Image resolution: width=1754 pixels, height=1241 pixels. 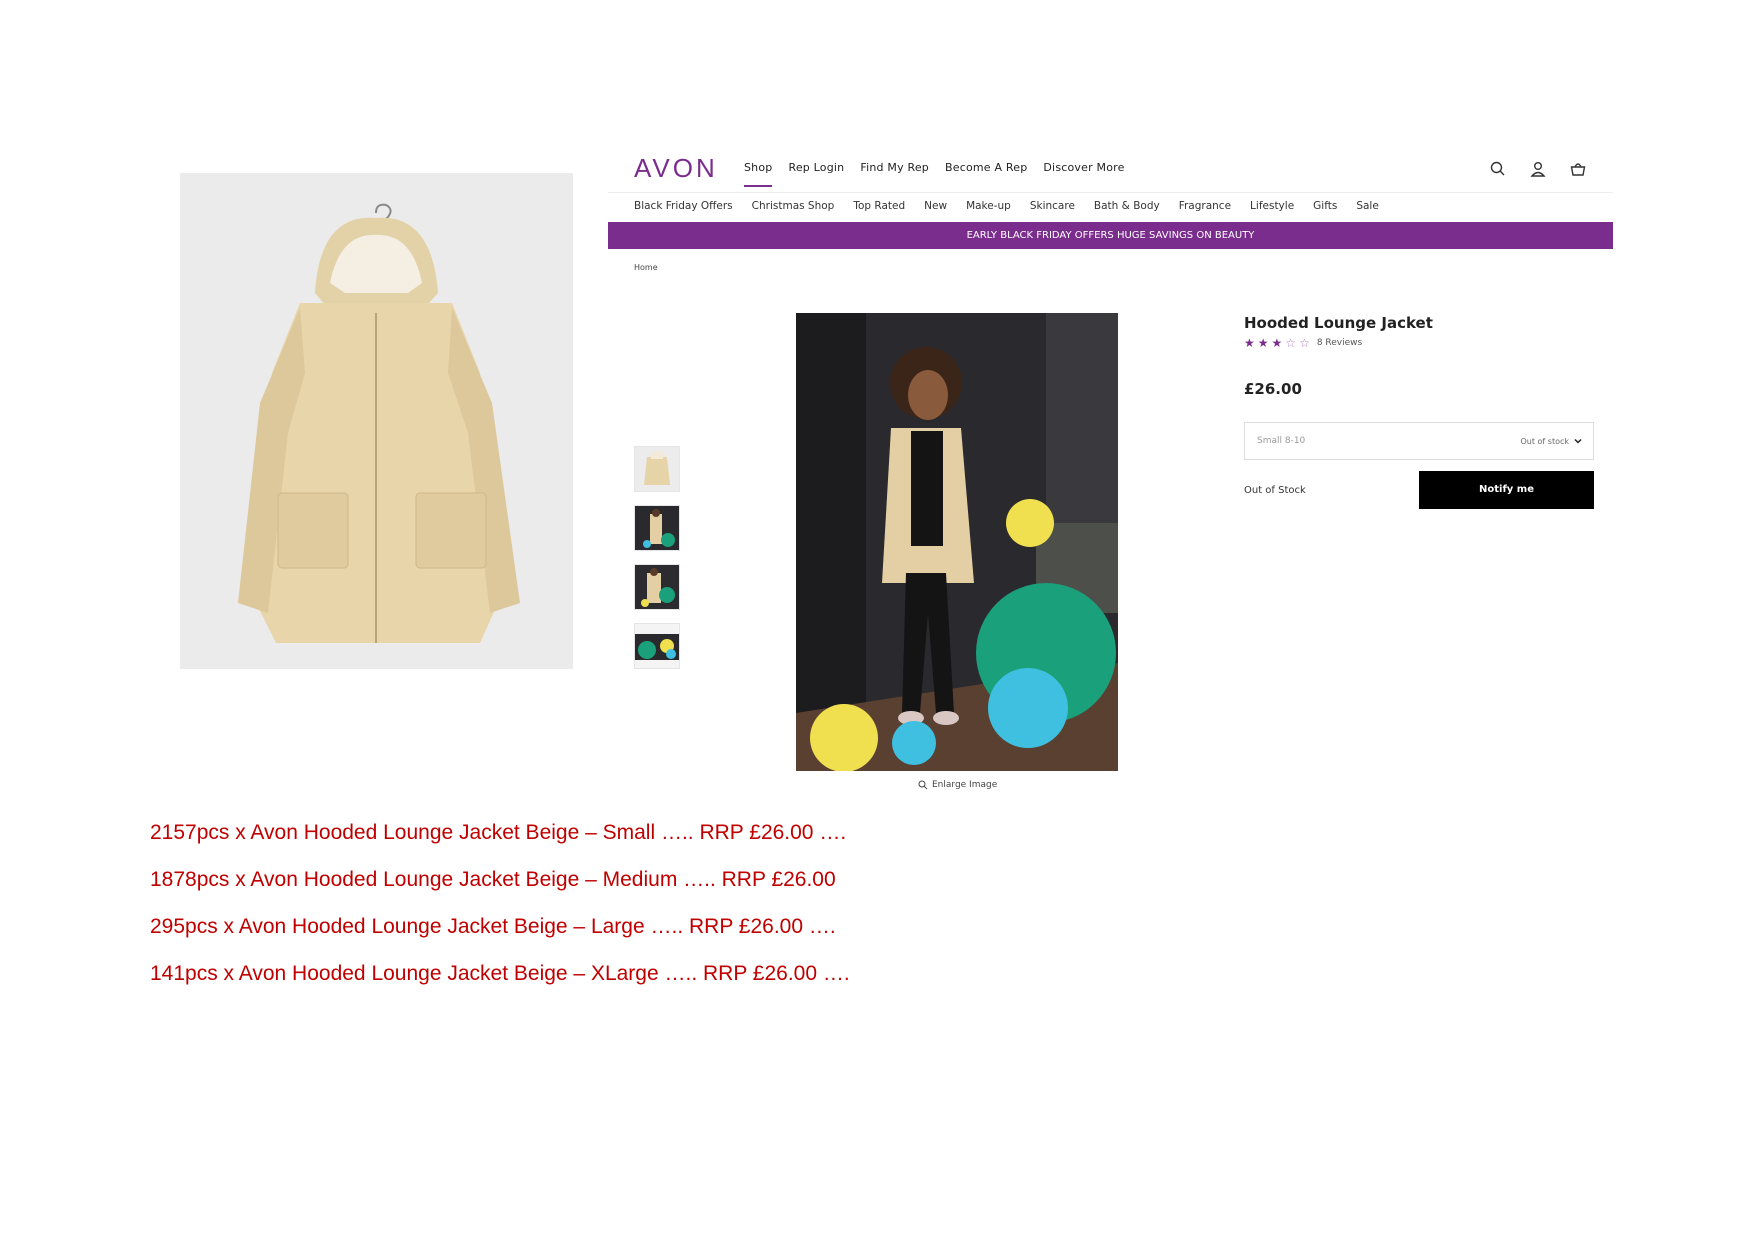 What do you see at coordinates (879, 206) in the screenshot?
I see `category-top-rated: Top Rated` at bounding box center [879, 206].